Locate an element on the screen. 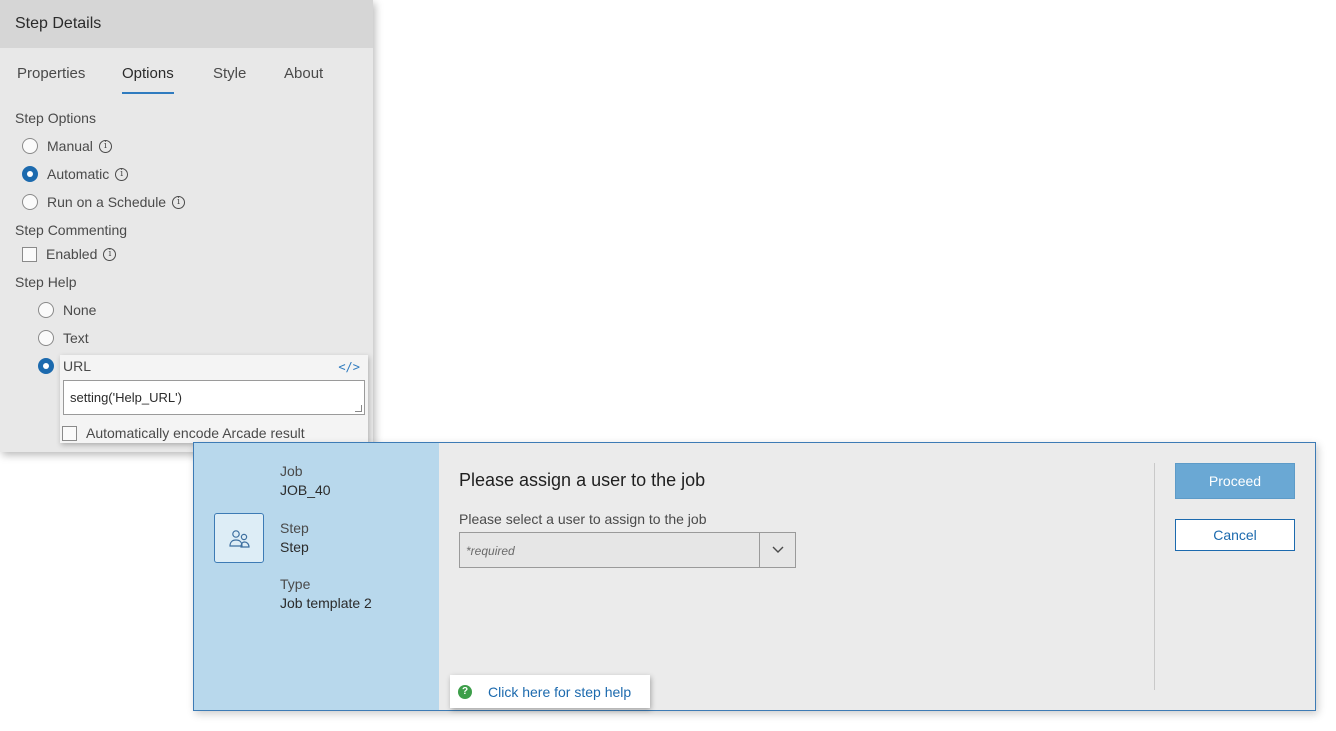  radio-automatic-control is located at coordinates (30, 174).